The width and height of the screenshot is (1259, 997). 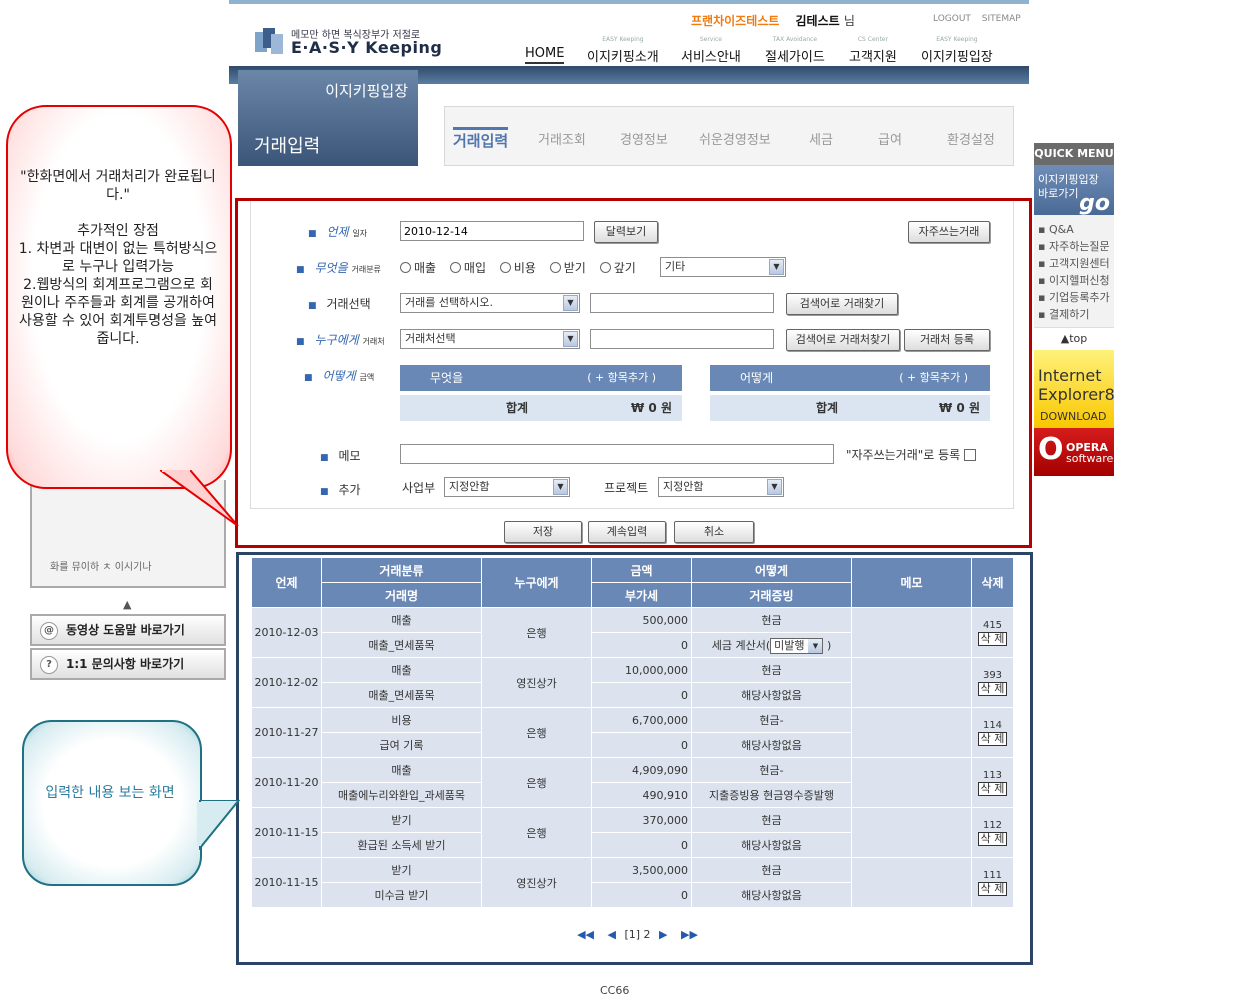 What do you see at coordinates (545, 50) in the screenshot?
I see `nav-home: HOME` at bounding box center [545, 50].